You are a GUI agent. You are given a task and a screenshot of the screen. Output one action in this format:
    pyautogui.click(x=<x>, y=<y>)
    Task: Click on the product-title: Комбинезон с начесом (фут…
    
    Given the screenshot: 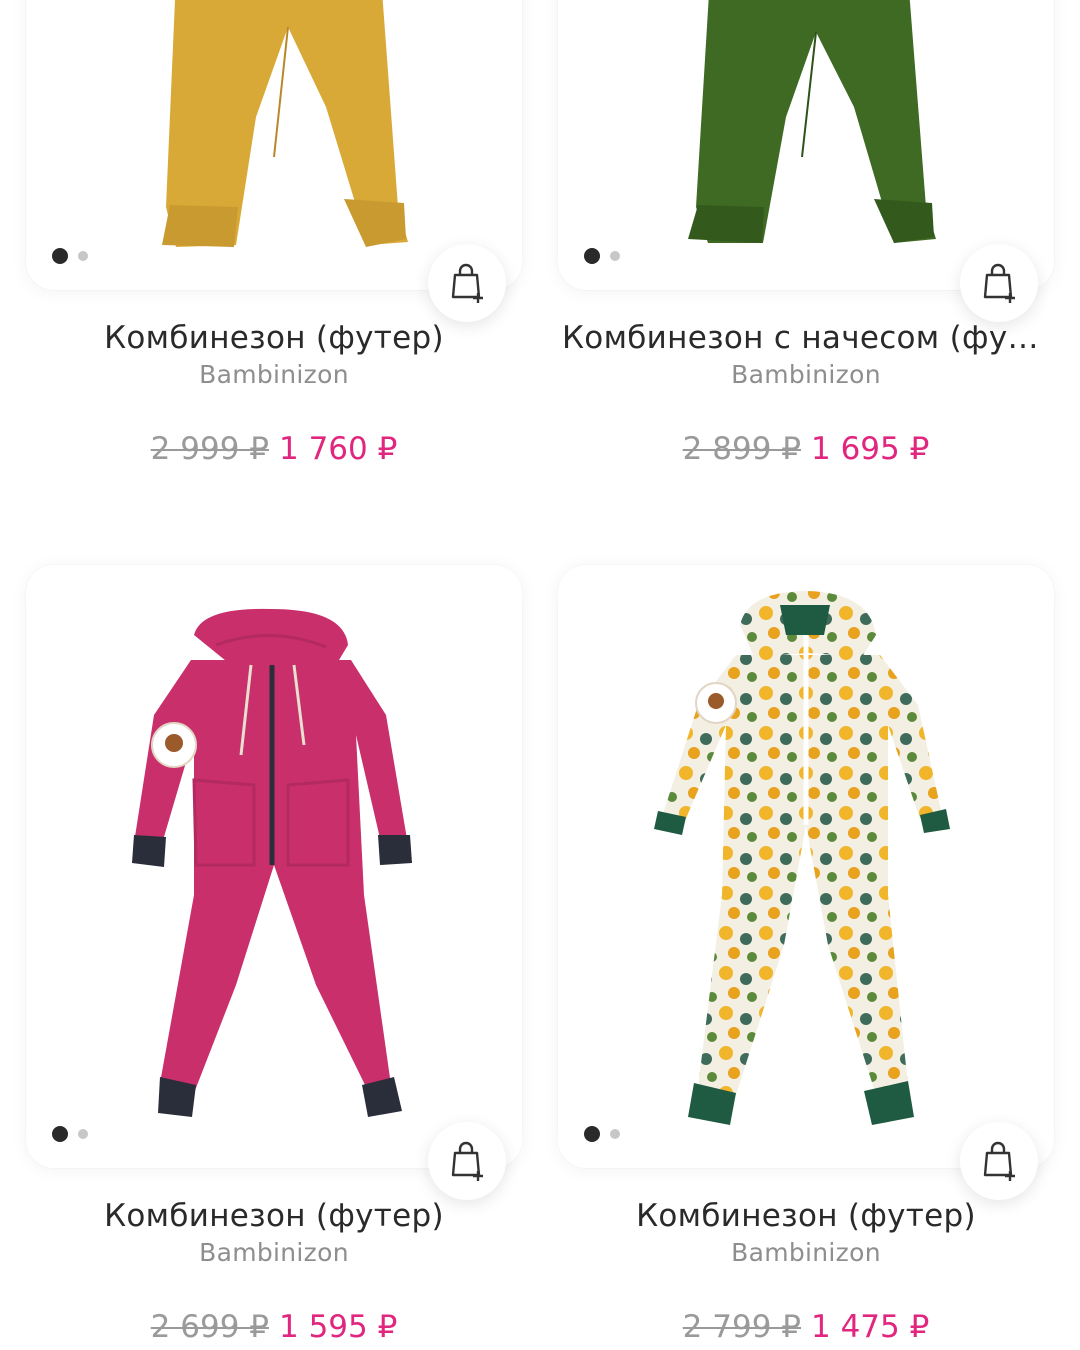 What is the action you would take?
    pyautogui.click(x=806, y=338)
    